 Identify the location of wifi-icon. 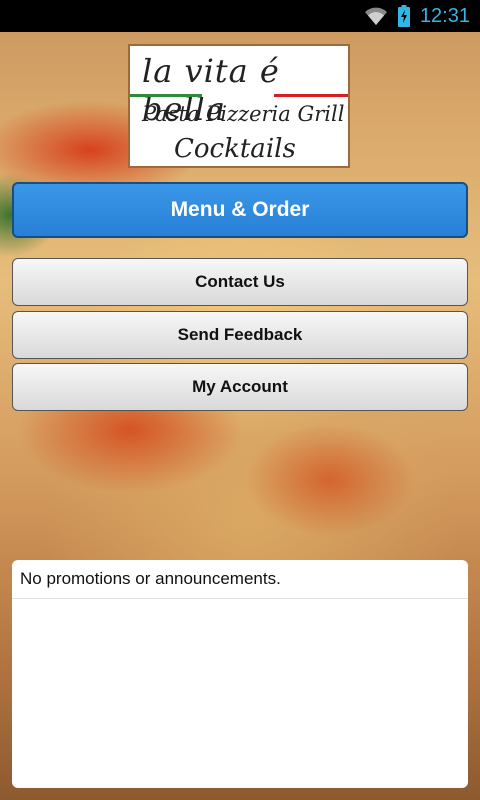
(375, 16).